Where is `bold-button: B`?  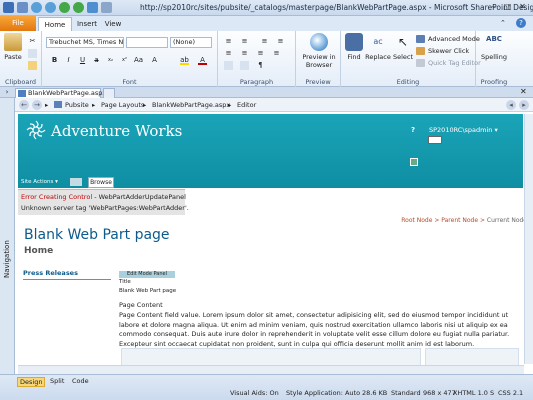
bold-button: B is located at coordinates (54, 60).